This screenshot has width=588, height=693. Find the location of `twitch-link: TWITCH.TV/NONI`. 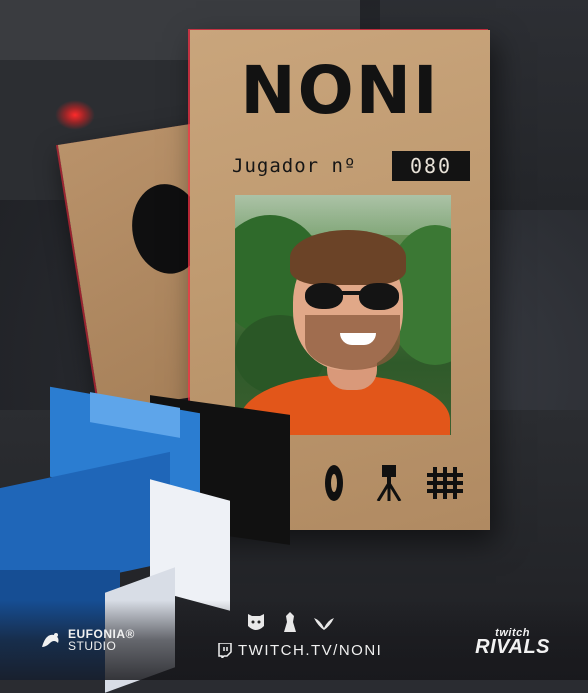

twitch-link: TWITCH.TV/NONI is located at coordinates (300, 650).